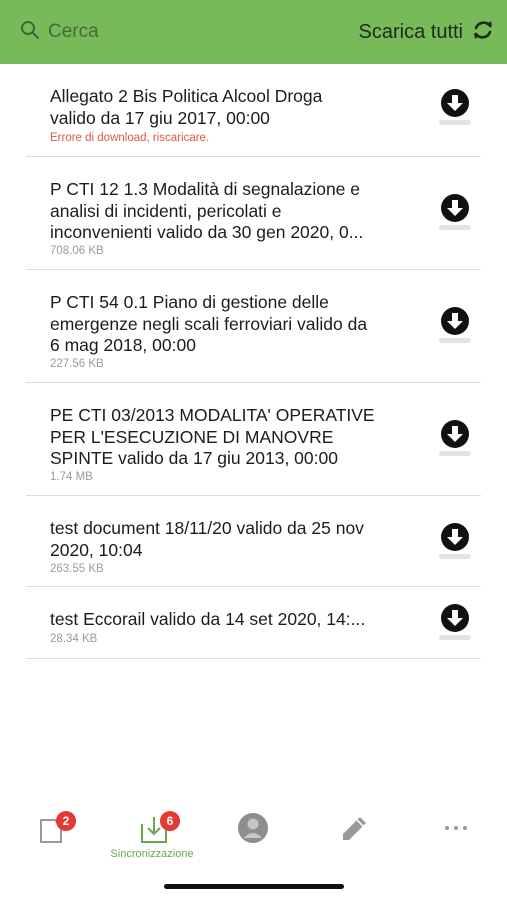  What do you see at coordinates (74, 639) in the screenshot?
I see `document-size: 28.34 KB` at bounding box center [74, 639].